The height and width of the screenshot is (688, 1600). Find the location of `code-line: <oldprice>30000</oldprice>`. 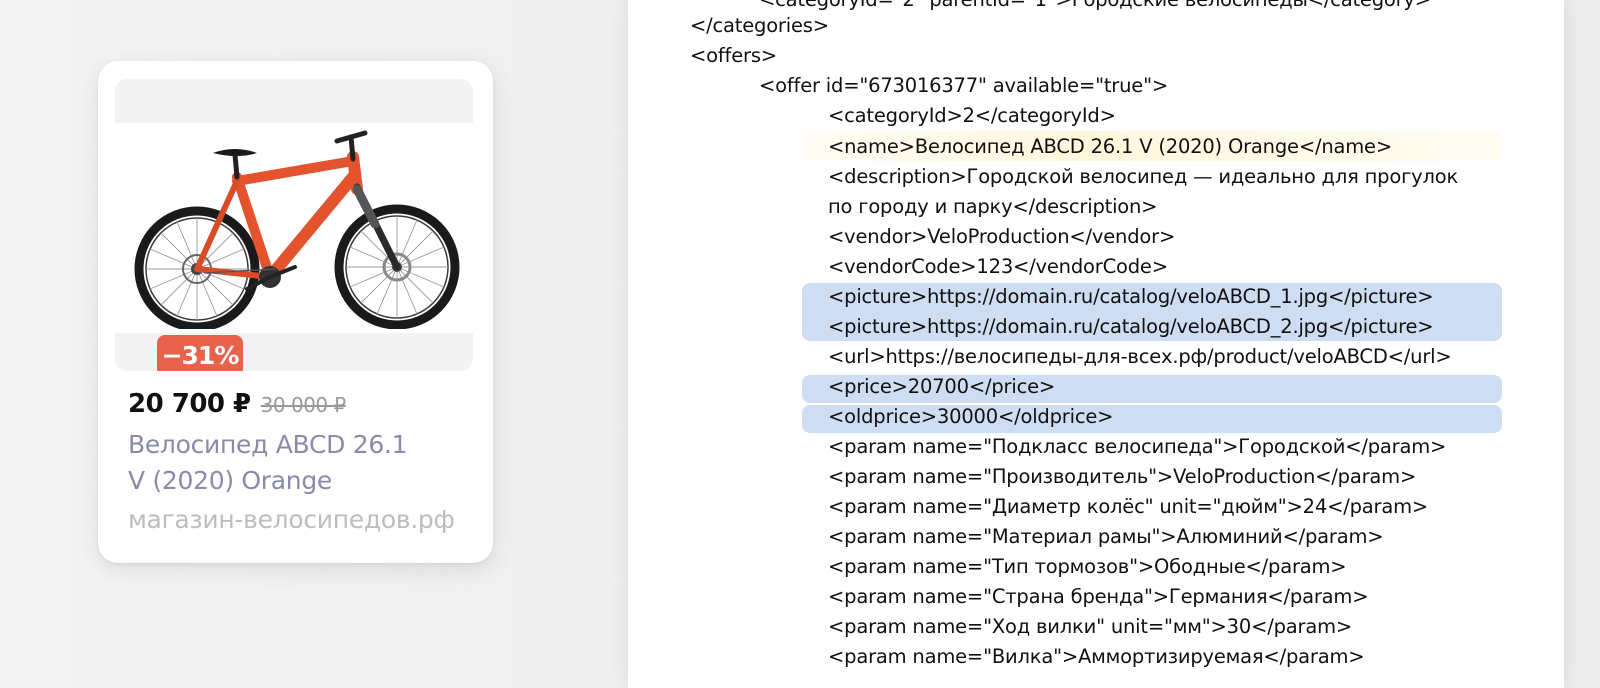

code-line: <oldprice>30000</oldprice> is located at coordinates (971, 416).